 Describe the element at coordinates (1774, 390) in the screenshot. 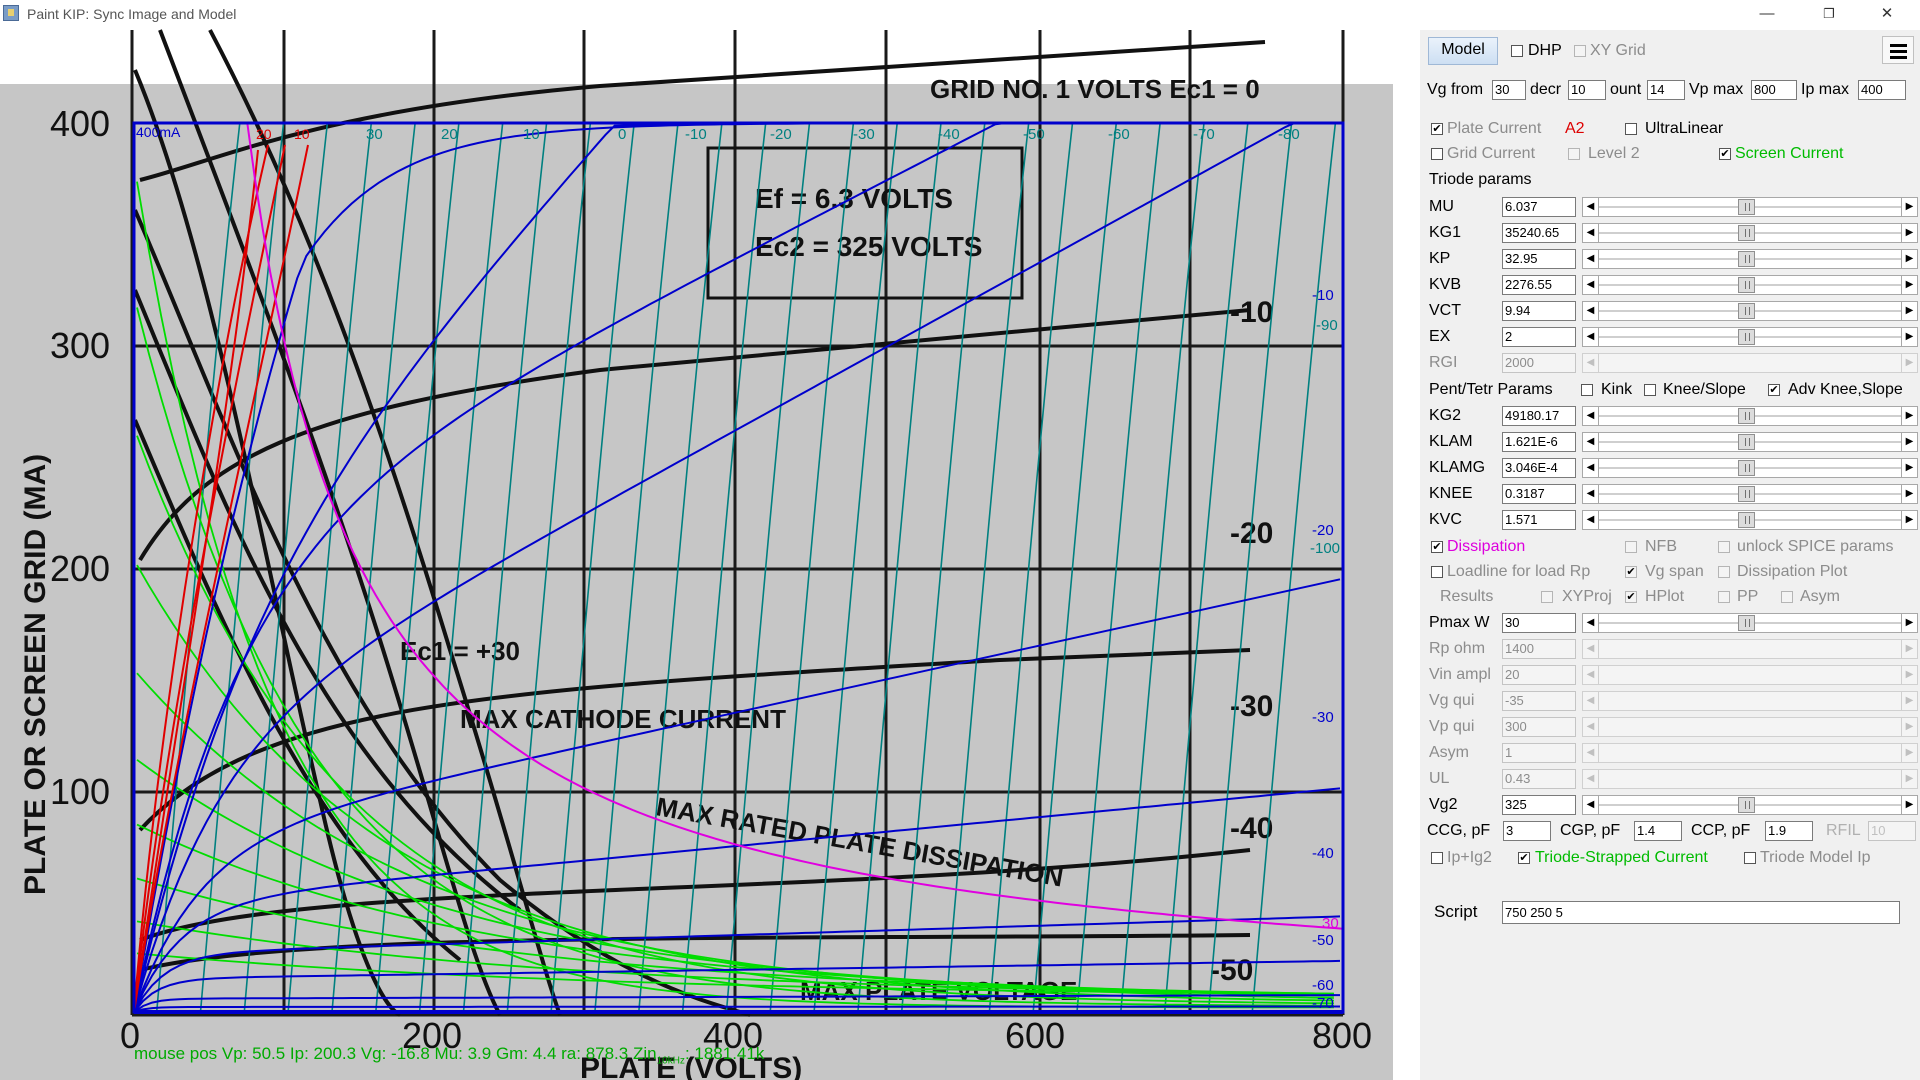

I see `adv-knee-checkbox: ✔` at that location.